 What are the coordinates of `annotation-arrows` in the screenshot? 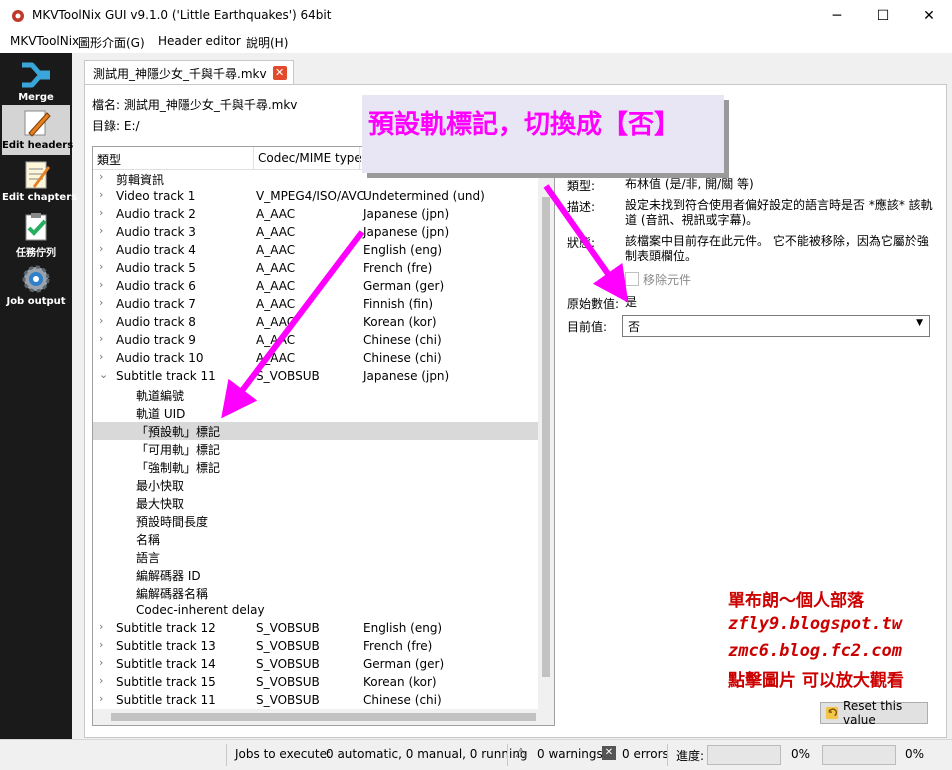 It's located at (425, 301).